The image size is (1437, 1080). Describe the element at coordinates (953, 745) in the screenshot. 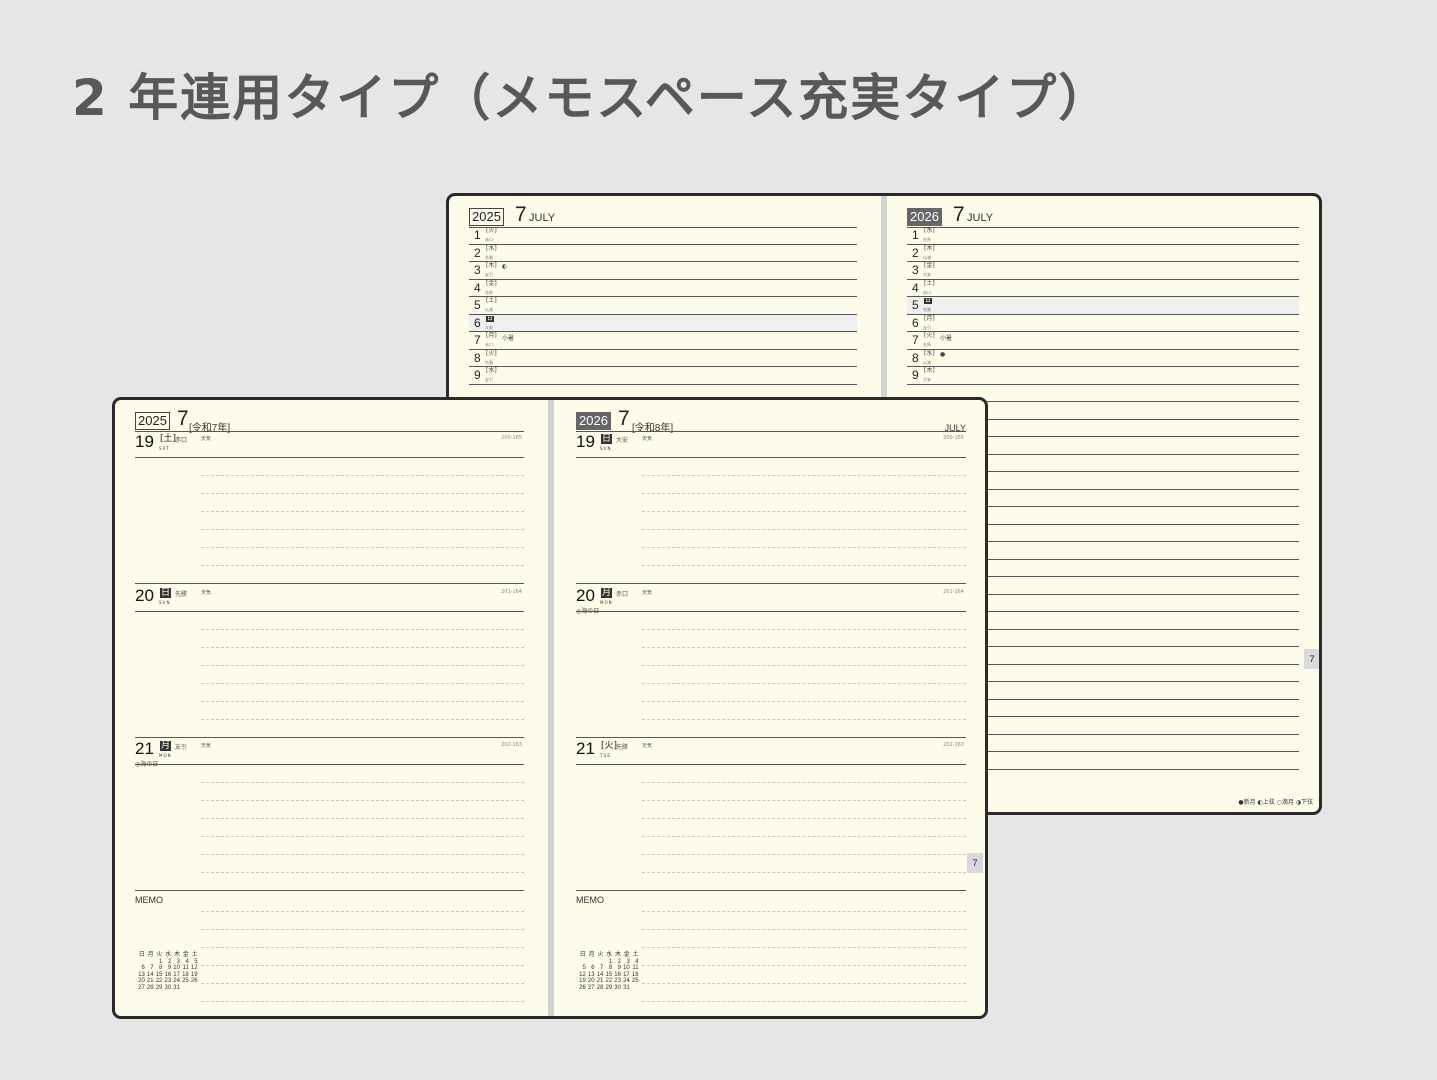

I see `day-count: 202-163` at that location.